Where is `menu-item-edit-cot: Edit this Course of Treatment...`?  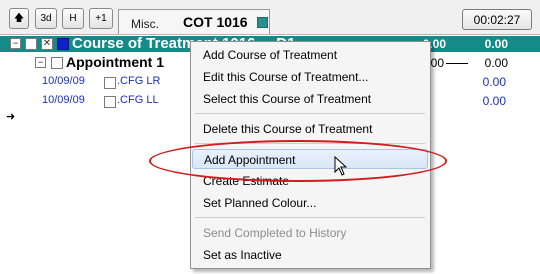
menu-item-edit-cot: Edit this Course of Treatment... is located at coordinates (310, 77).